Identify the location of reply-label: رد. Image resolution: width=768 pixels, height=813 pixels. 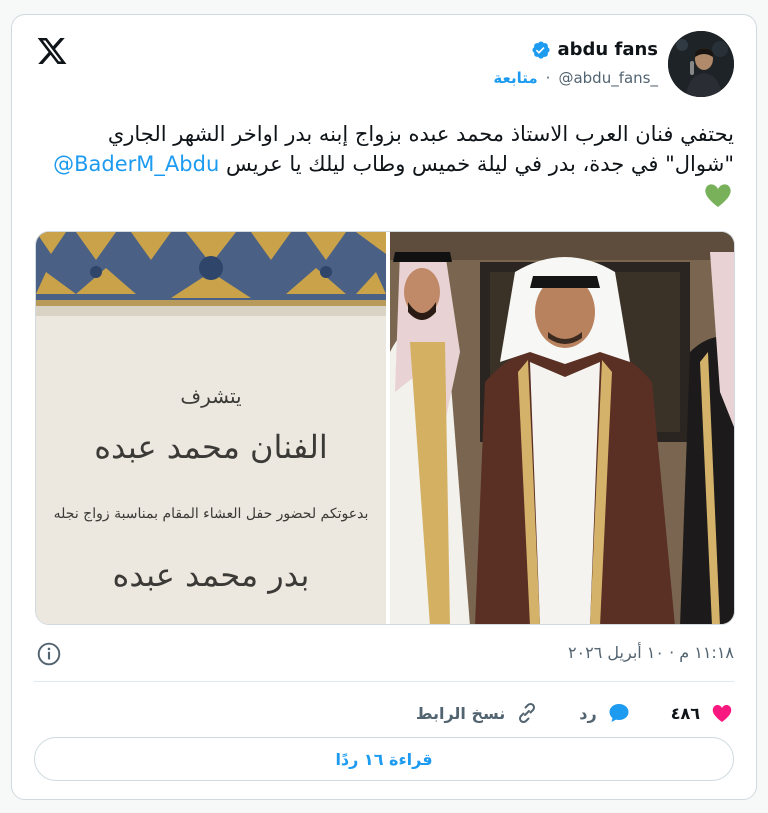
(588, 713).